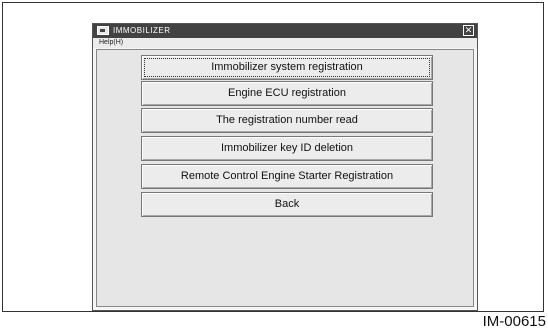  I want to click on title-bar: IMMOBILIZER ✕, so click(285, 31).